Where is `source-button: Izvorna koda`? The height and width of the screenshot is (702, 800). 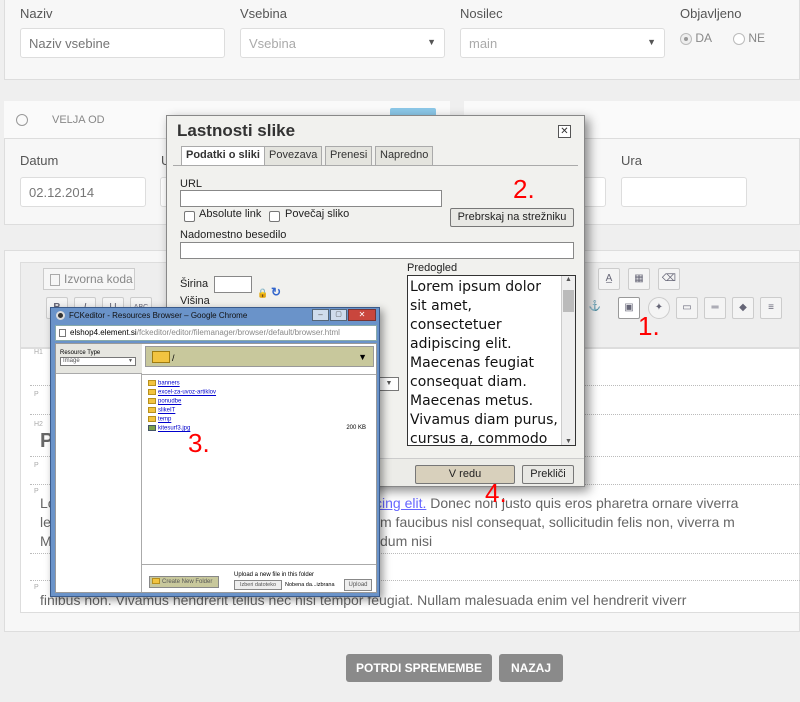 source-button: Izvorna koda is located at coordinates (89, 279).